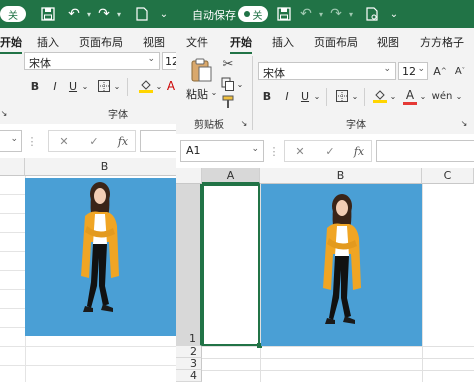  Describe the element at coordinates (228, 102) in the screenshot. I see `format-painter-icon` at that location.